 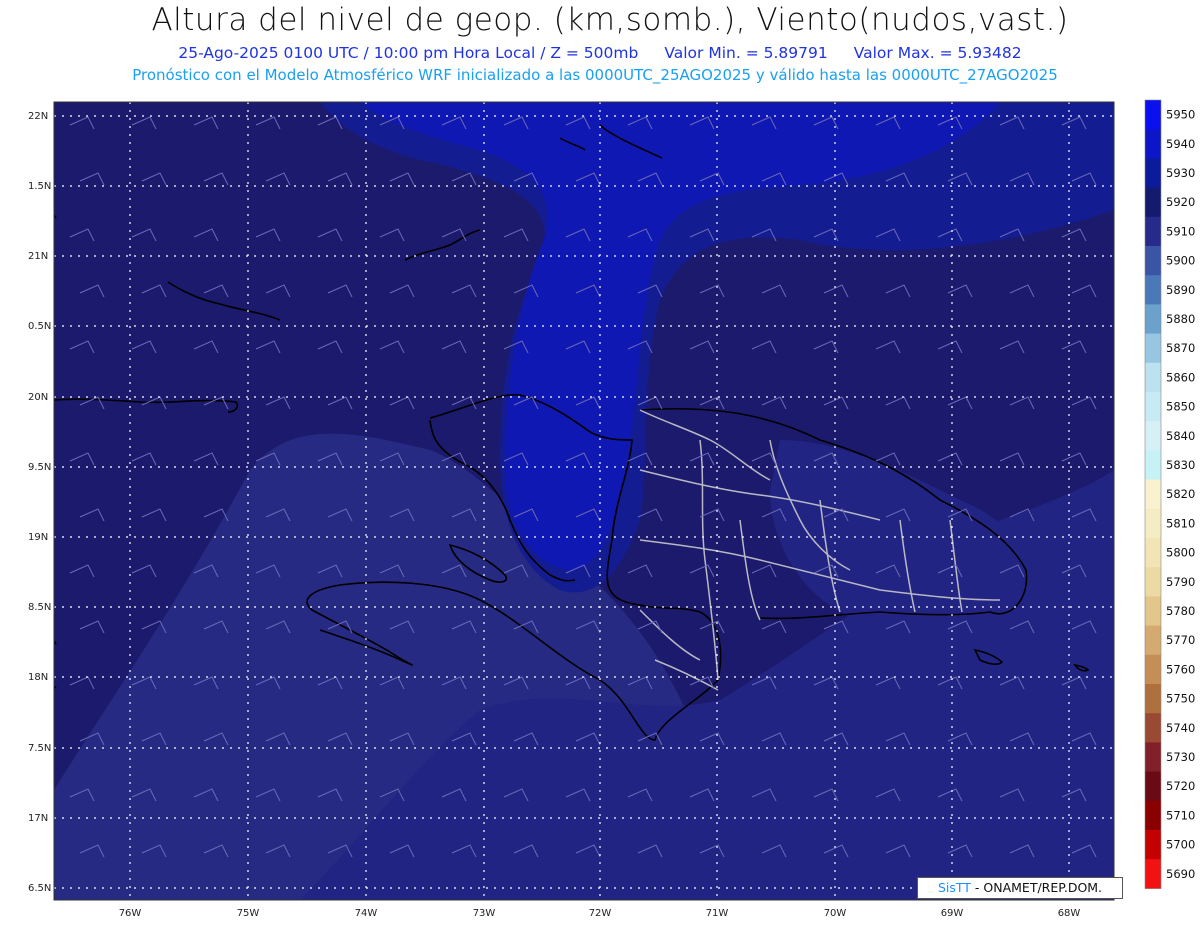 I want to click on lon-tick-label: 68W, so click(x=1069, y=913).